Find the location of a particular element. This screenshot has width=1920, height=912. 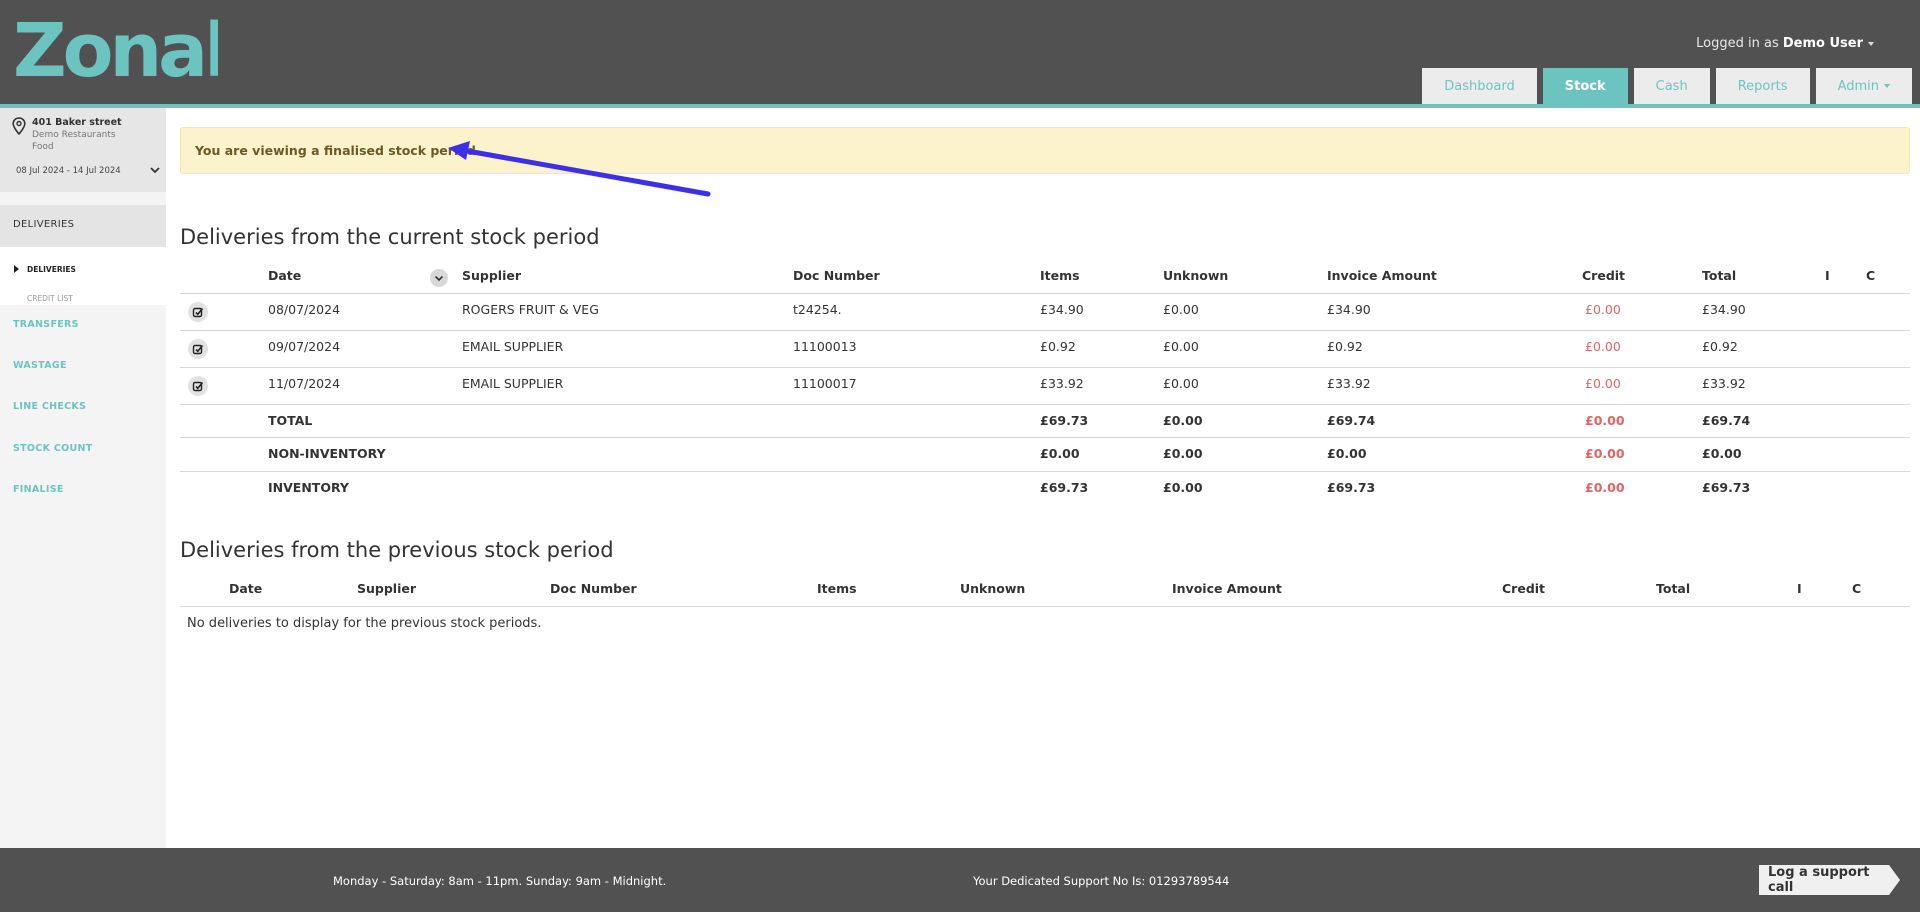

delivery-invoice-amount: £0.92 is located at coordinates (1345, 346).